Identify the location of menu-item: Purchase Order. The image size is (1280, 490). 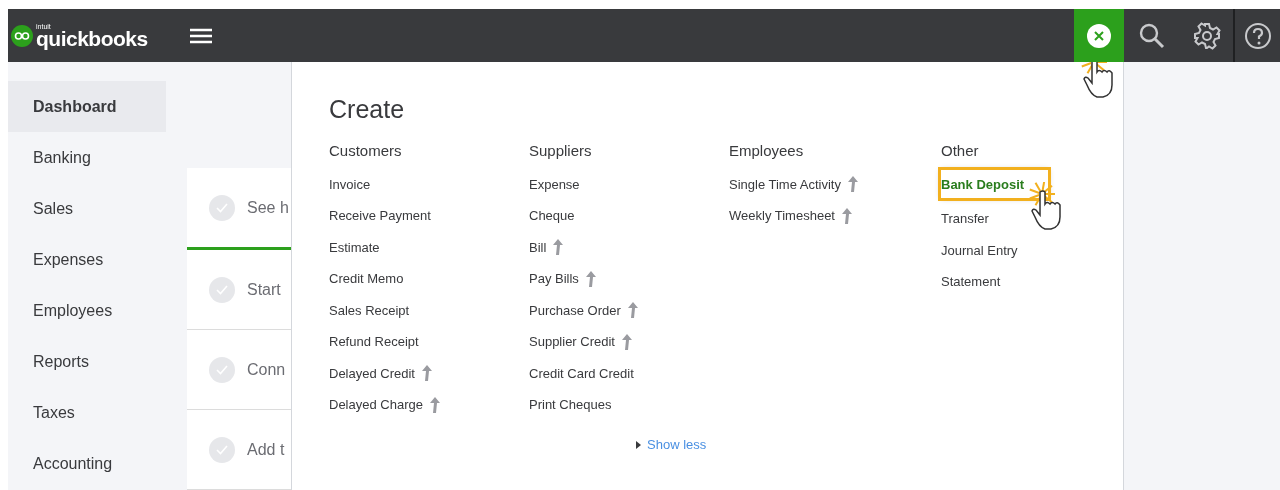
(583, 310).